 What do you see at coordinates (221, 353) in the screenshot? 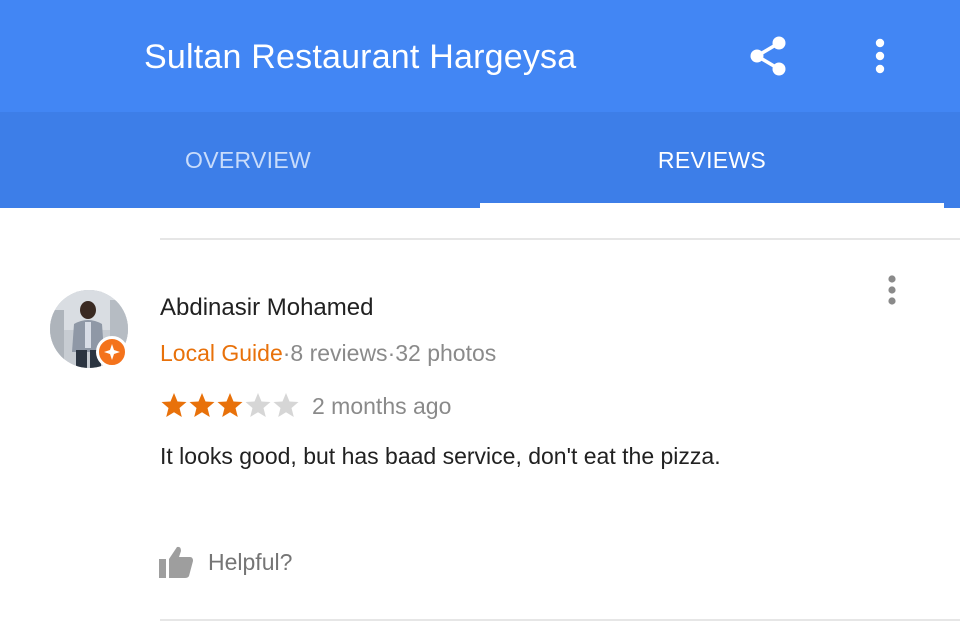
I see `local-guide-label: Local Guide` at bounding box center [221, 353].